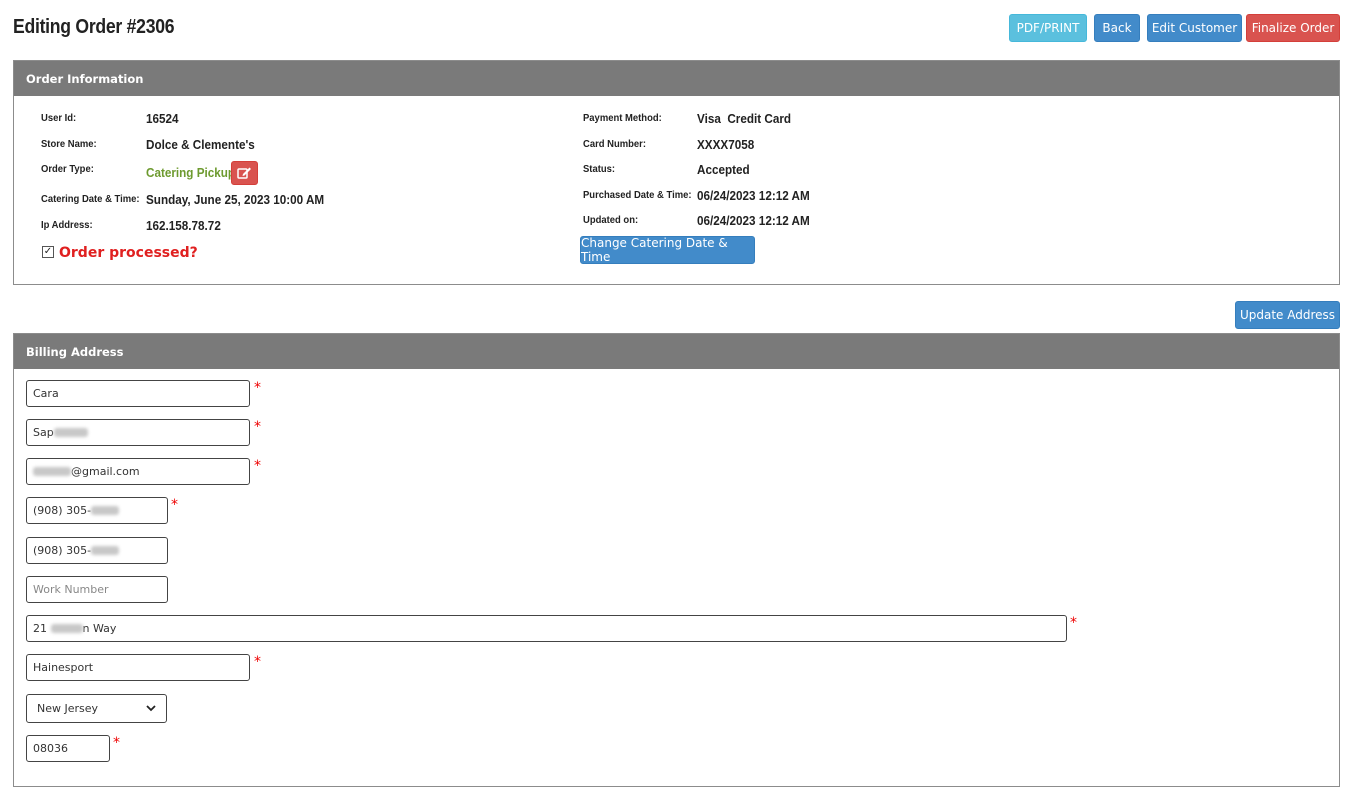  Describe the element at coordinates (50, 748) in the screenshot. I see `zip-value: 08036` at that location.